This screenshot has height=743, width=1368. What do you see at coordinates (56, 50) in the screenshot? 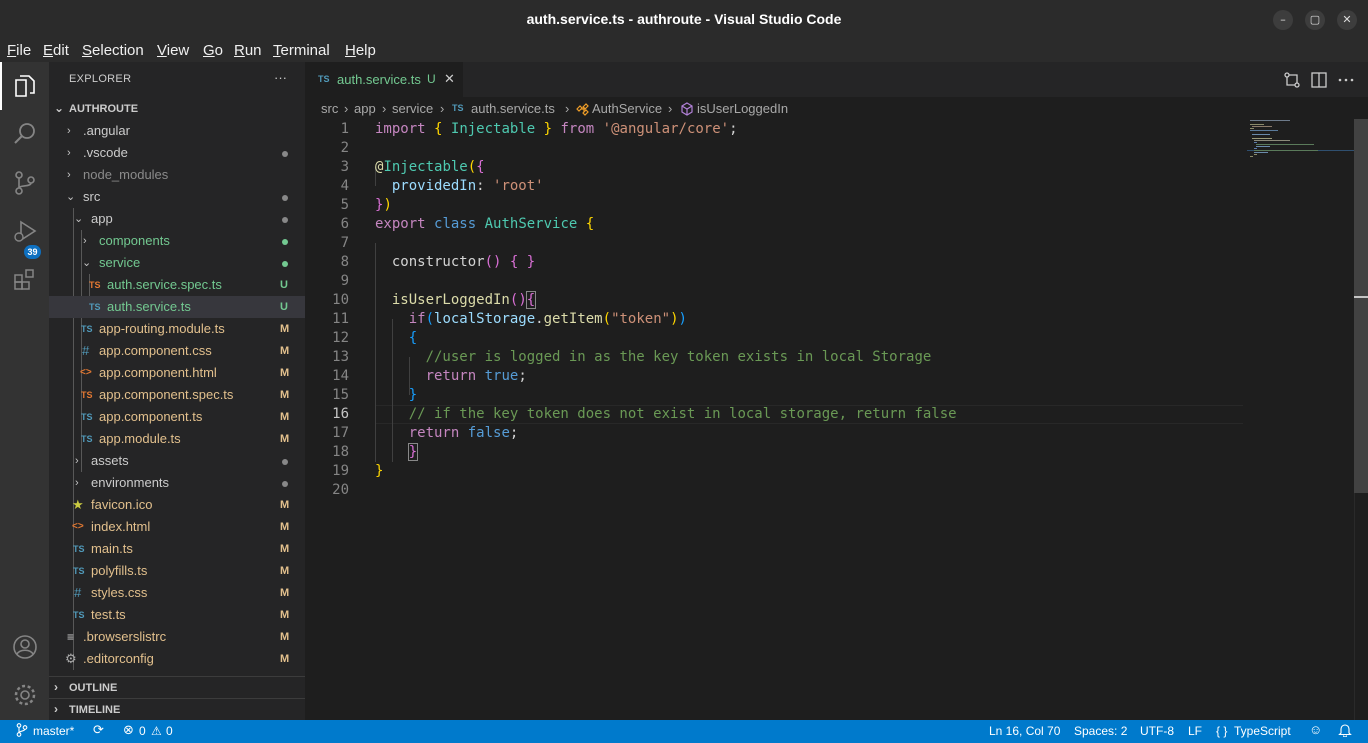
I see `menu-edit: Edit` at bounding box center [56, 50].